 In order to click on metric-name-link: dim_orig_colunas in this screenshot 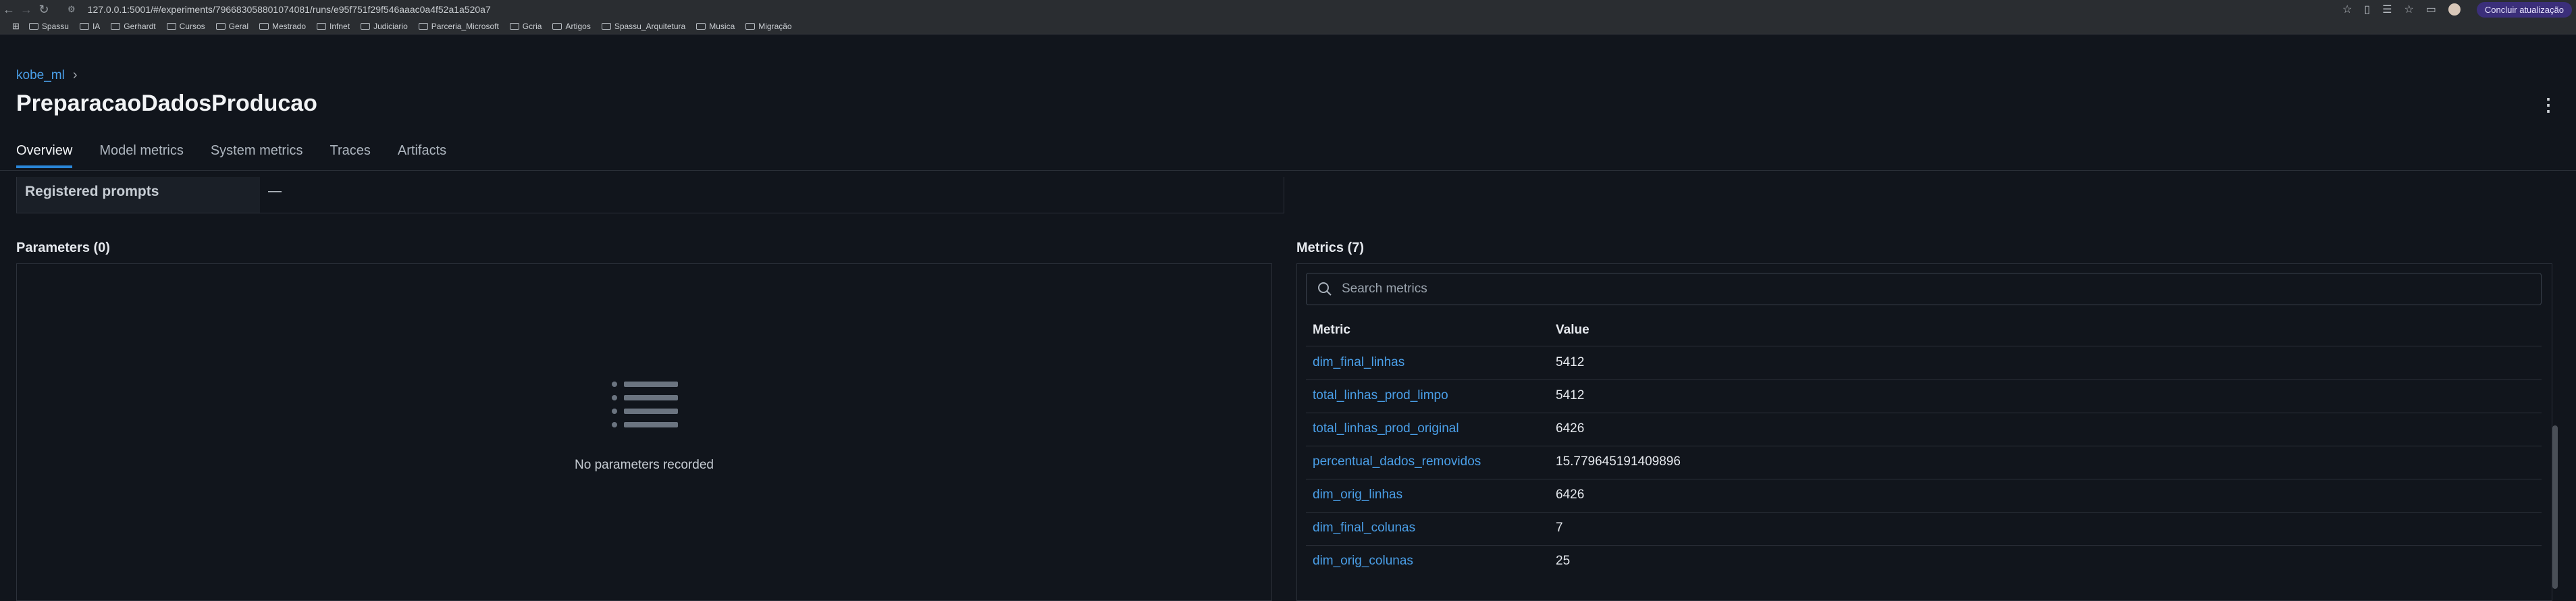, I will do `click(1363, 561)`.